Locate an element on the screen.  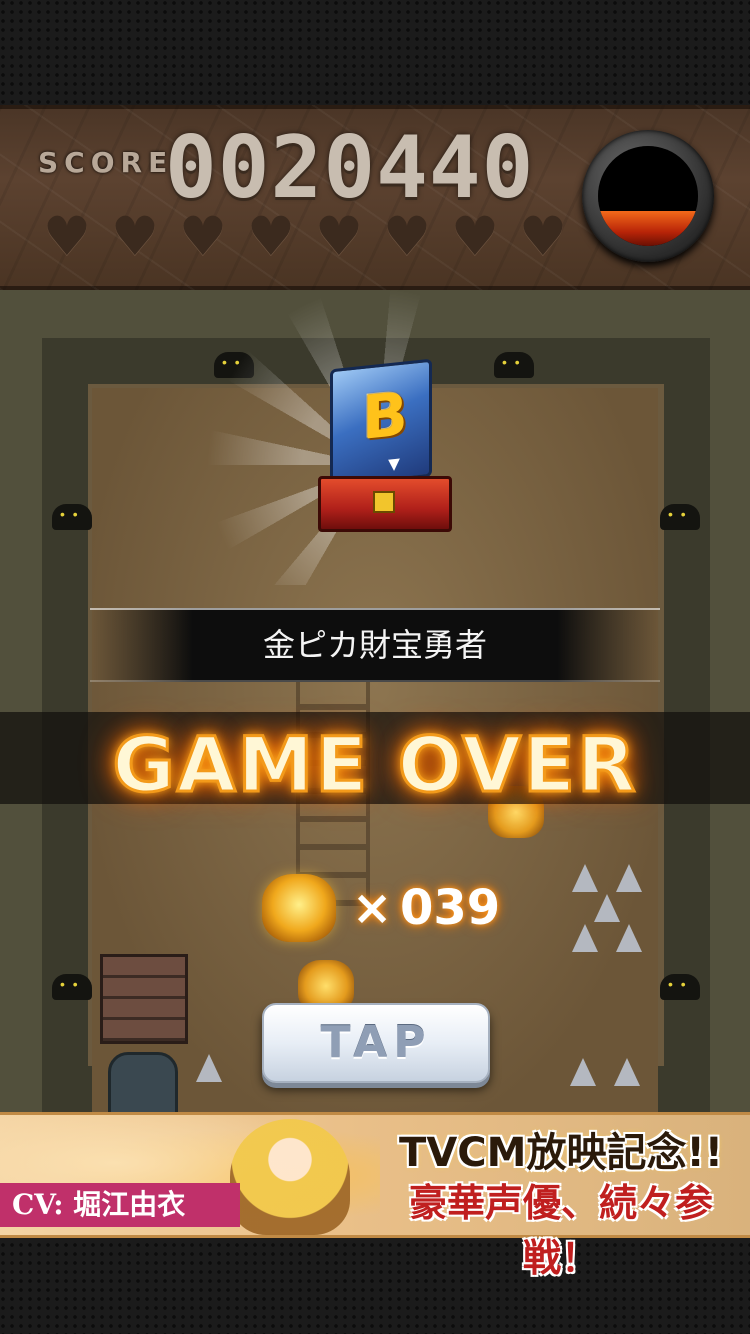
title-ribbon: 金ピカ財宝勇者 is located at coordinates (375, 645).